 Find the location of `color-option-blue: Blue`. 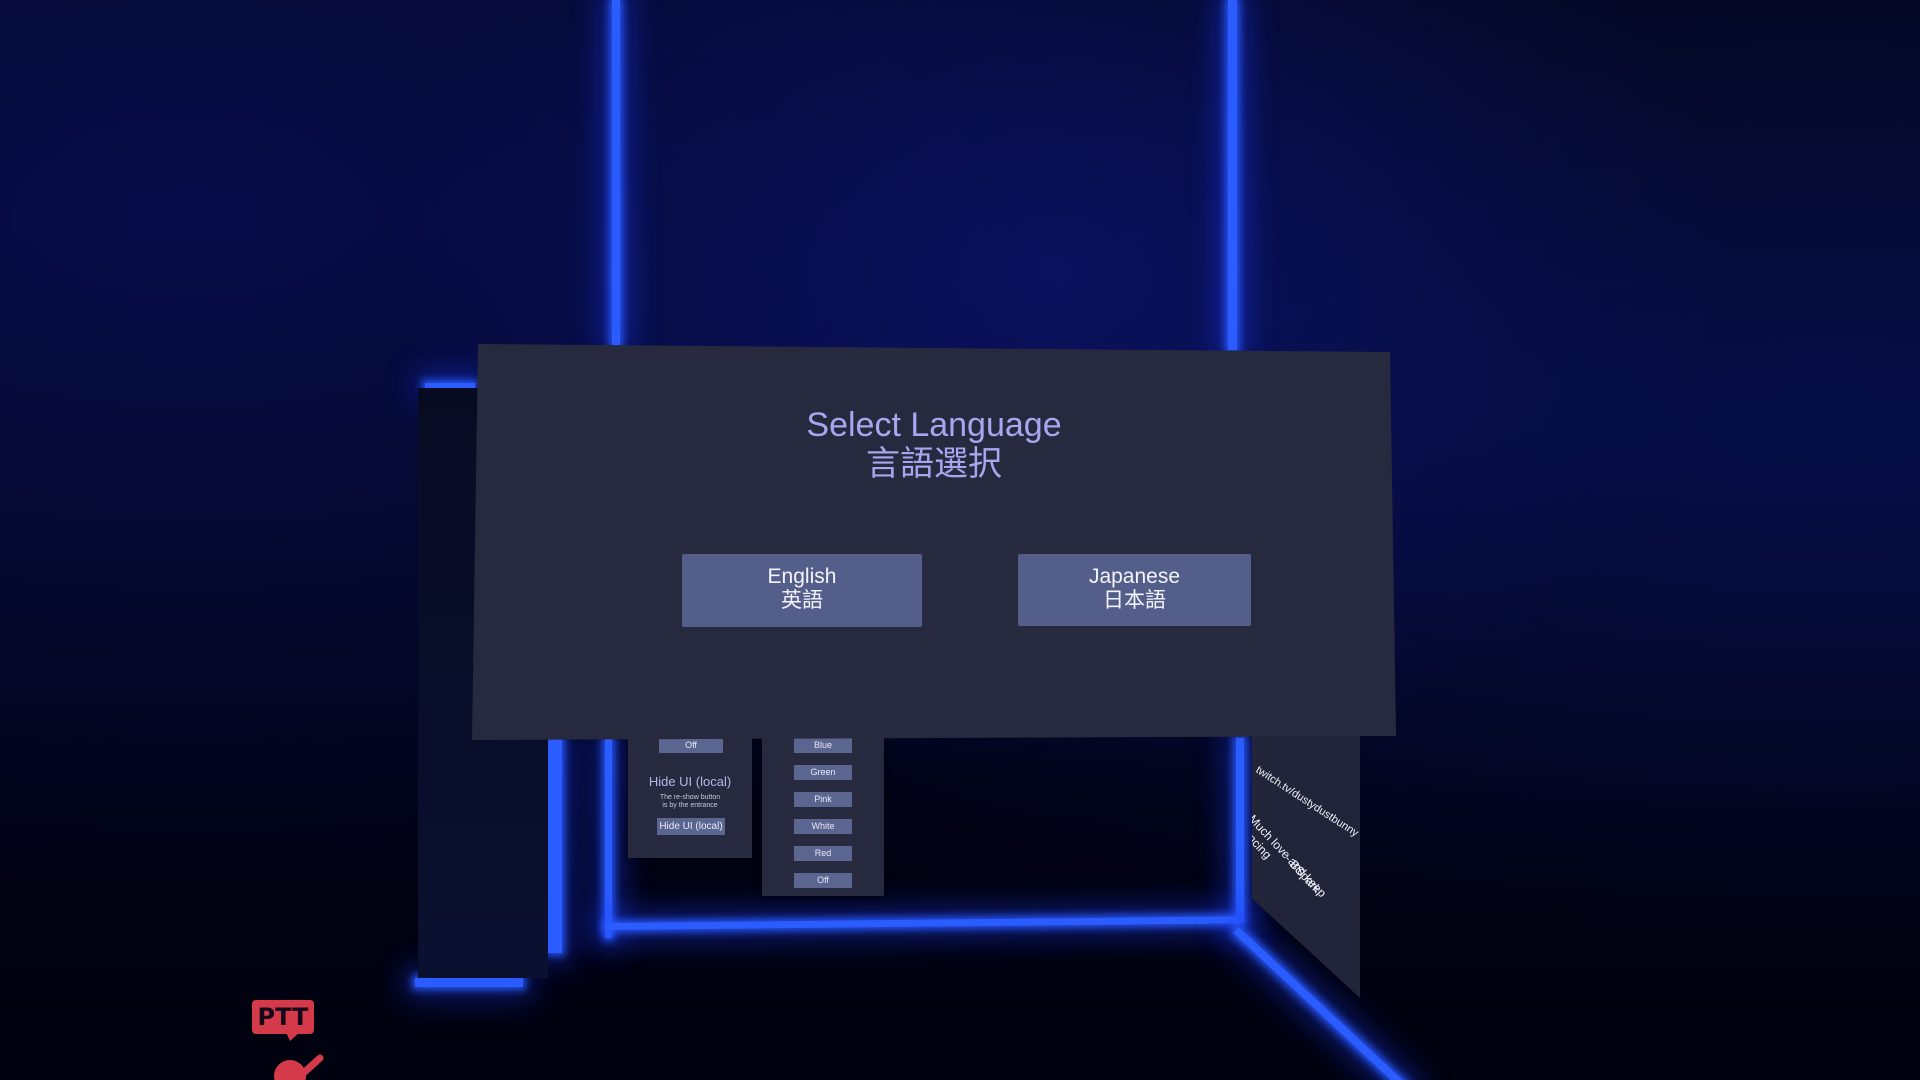

color-option-blue: Blue is located at coordinates (823, 745).